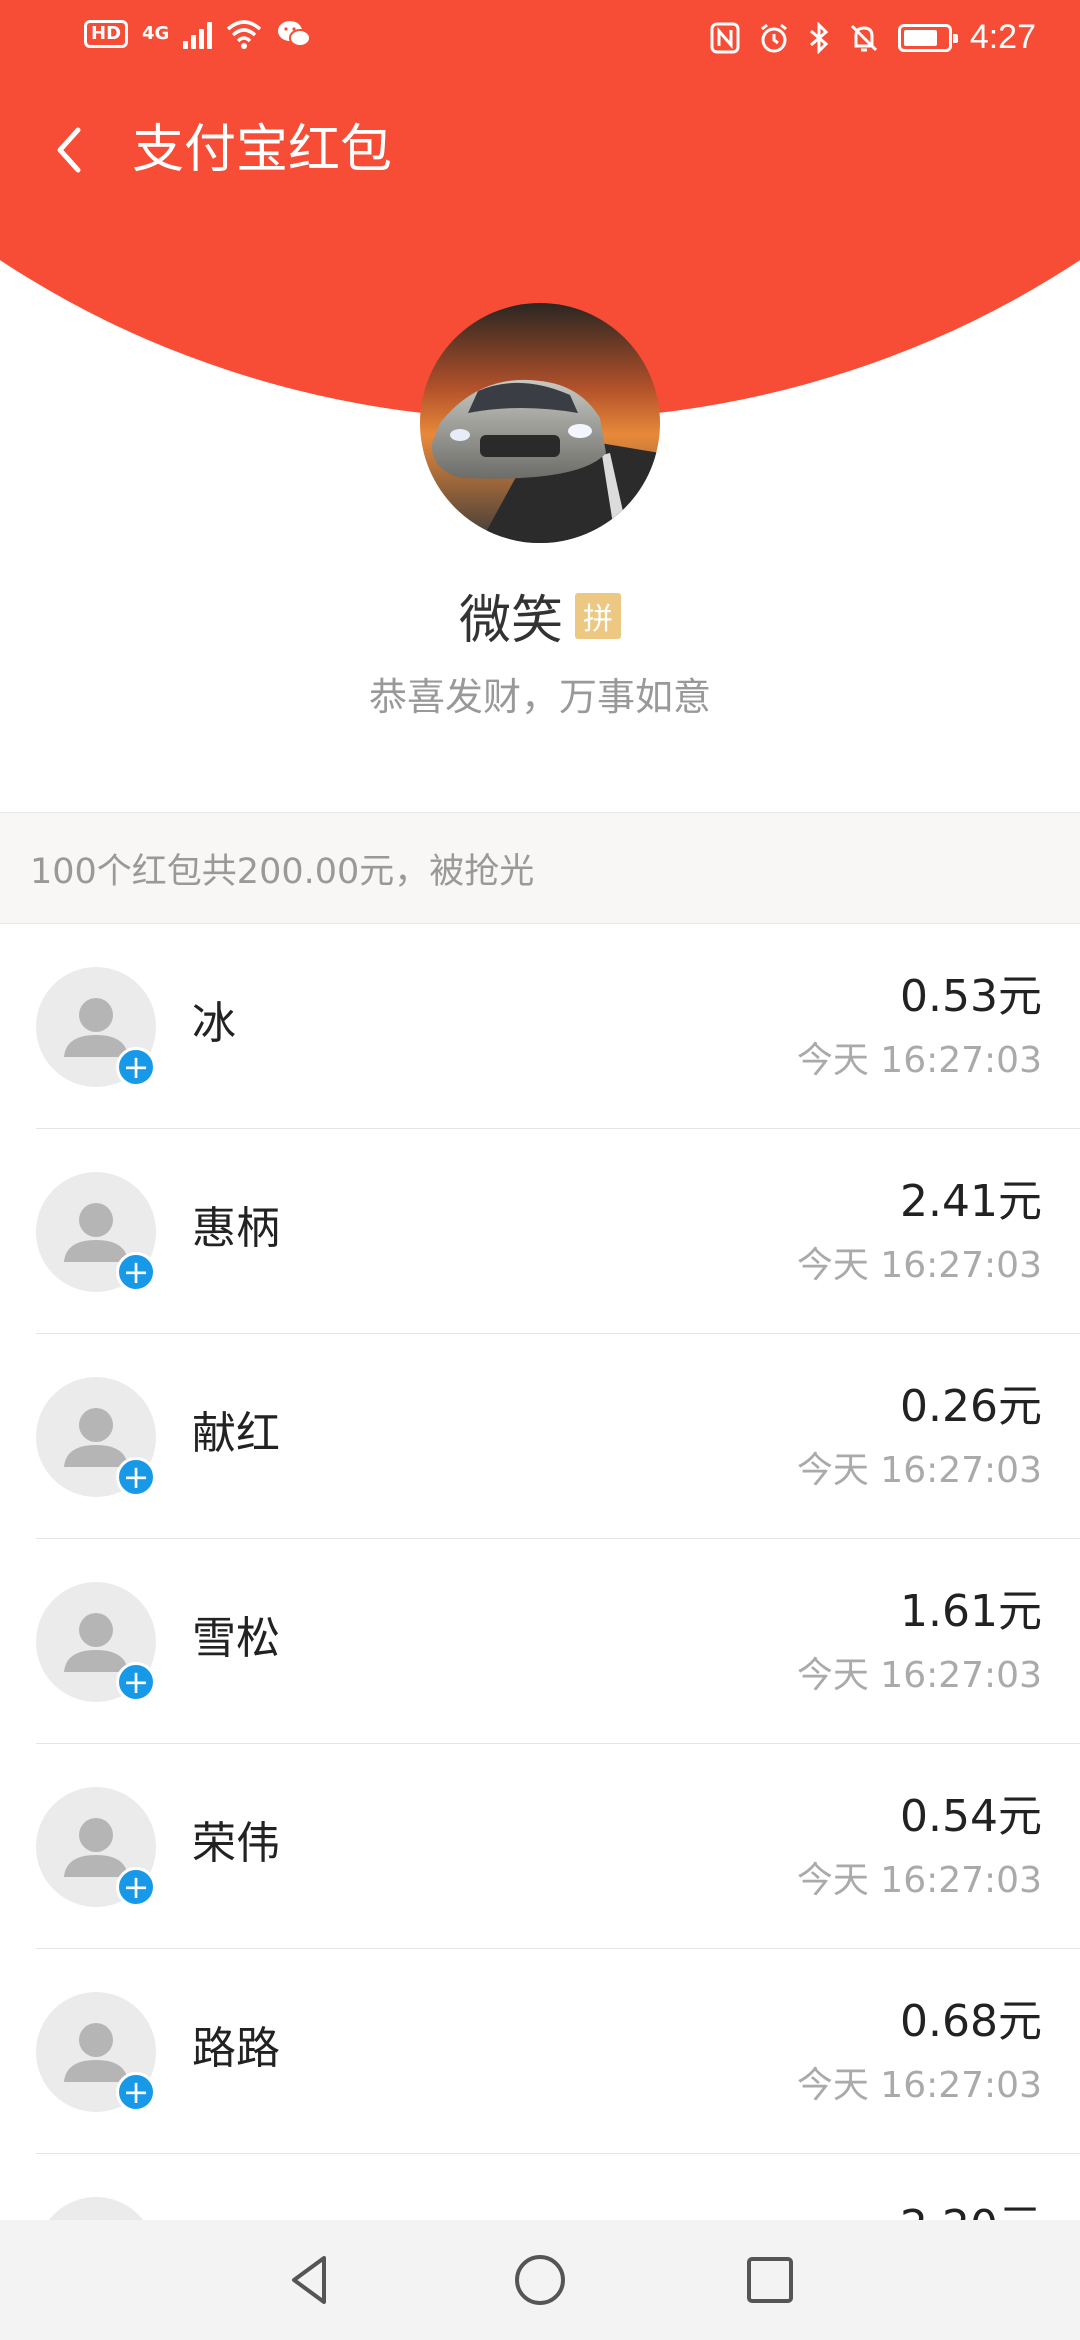 The image size is (1080, 2340). I want to click on receiver-name: 惠柄, so click(236, 1228).